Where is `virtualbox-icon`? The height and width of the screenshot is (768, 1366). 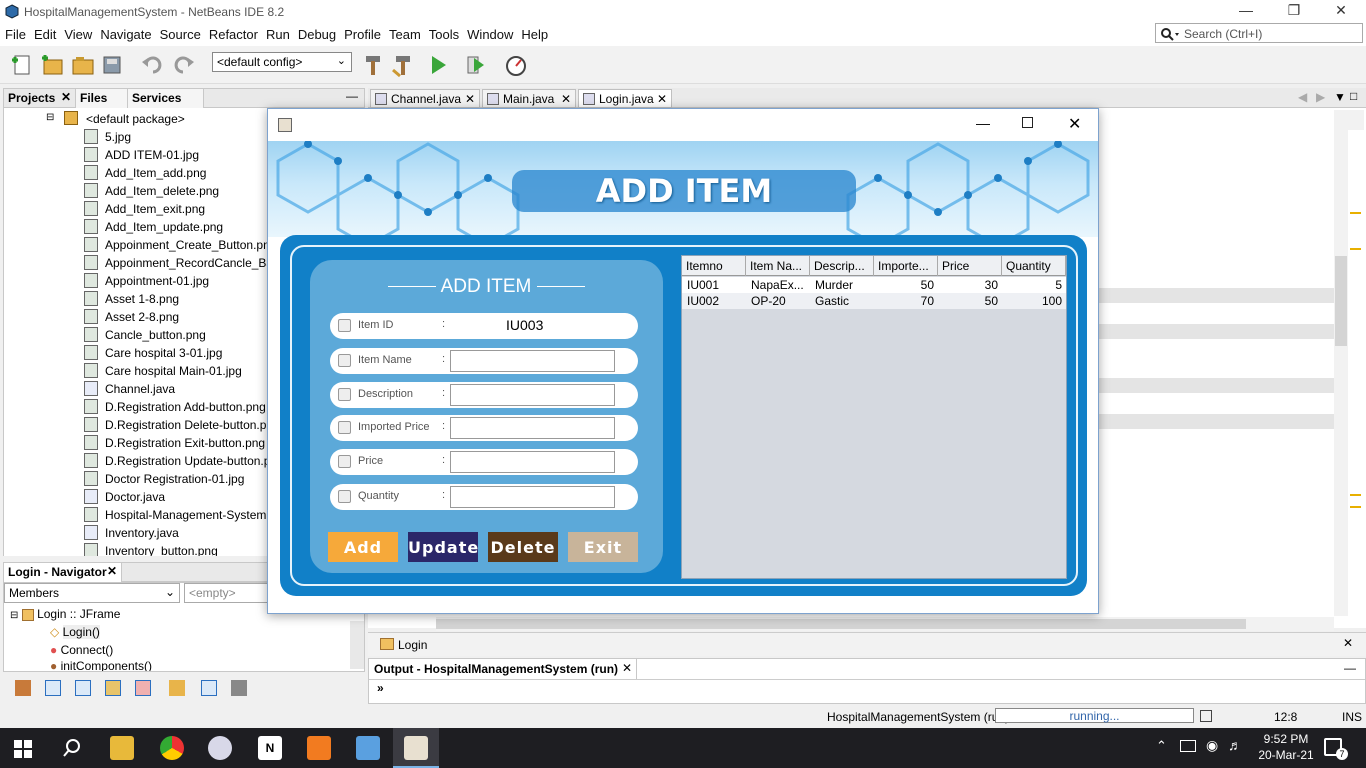 virtualbox-icon is located at coordinates (368, 748).